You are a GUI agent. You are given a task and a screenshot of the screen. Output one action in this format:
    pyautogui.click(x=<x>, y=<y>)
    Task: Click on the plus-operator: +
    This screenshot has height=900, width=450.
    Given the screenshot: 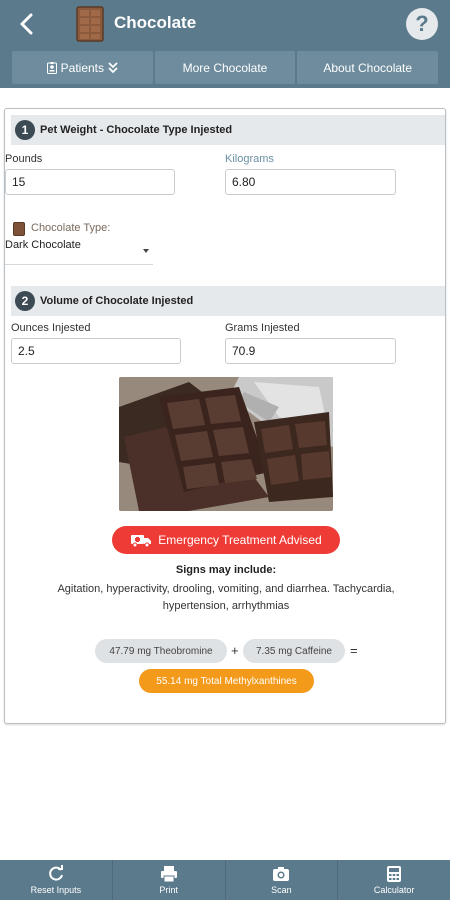 What is the action you would take?
    pyautogui.click(x=235, y=650)
    